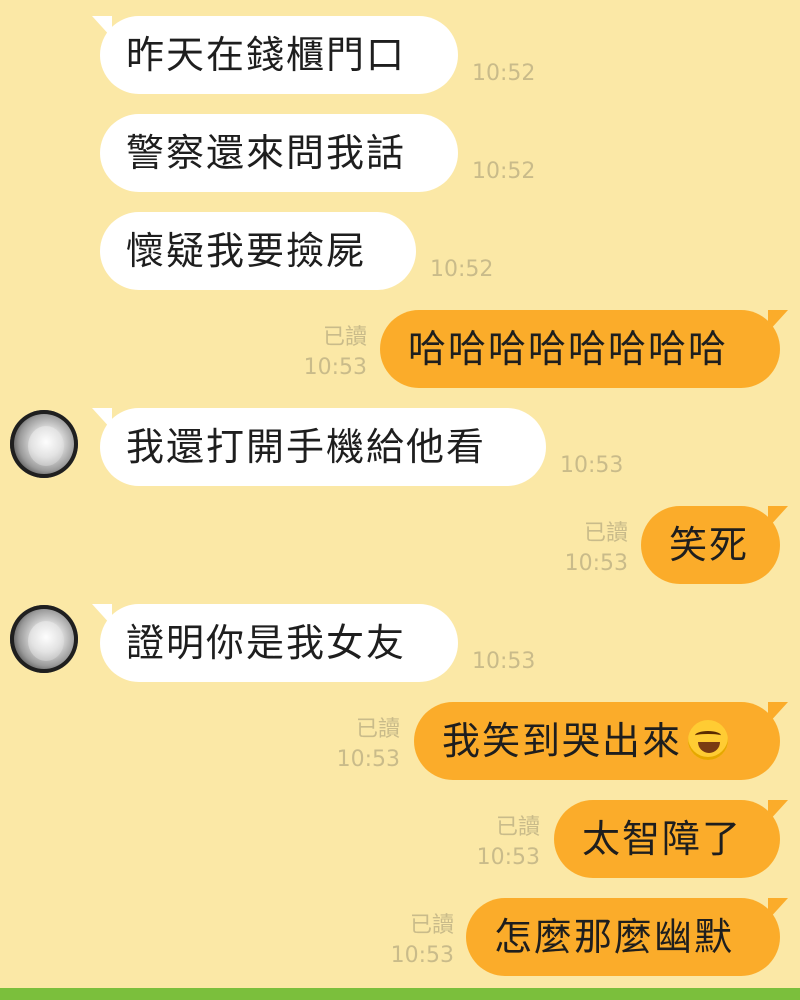 The image size is (800, 1000). I want to click on message-text: 怎麼那麼幽默, so click(614, 937).